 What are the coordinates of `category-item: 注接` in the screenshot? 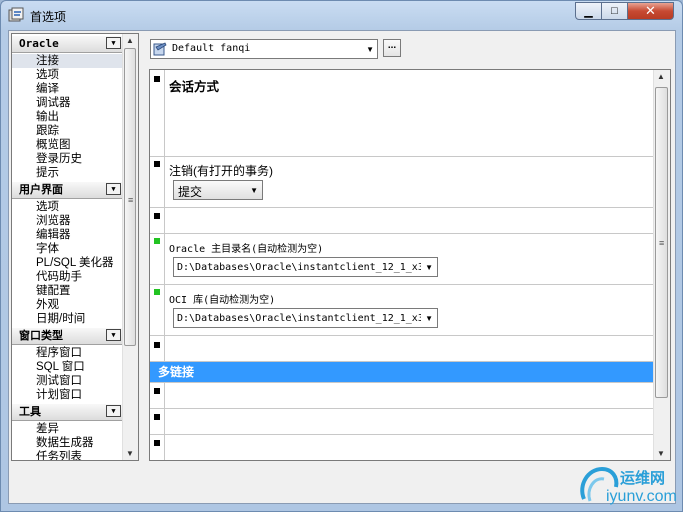 It's located at (67, 61).